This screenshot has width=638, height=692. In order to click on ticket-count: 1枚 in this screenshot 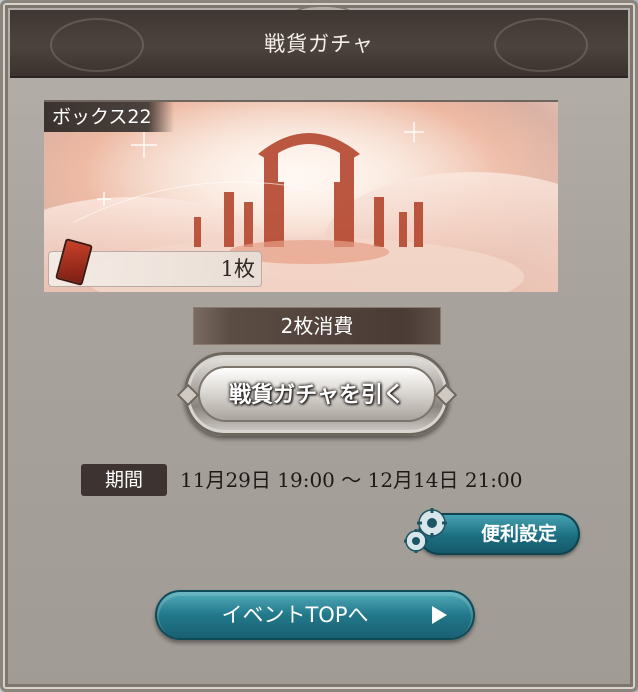, I will do `click(237, 269)`.